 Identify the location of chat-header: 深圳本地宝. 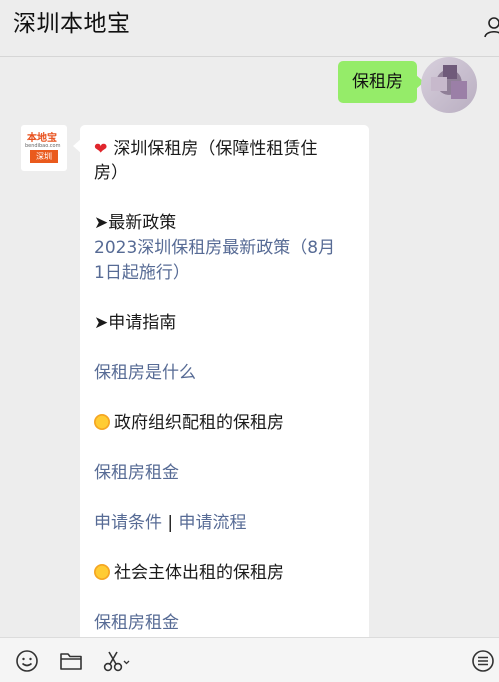
(249, 28).